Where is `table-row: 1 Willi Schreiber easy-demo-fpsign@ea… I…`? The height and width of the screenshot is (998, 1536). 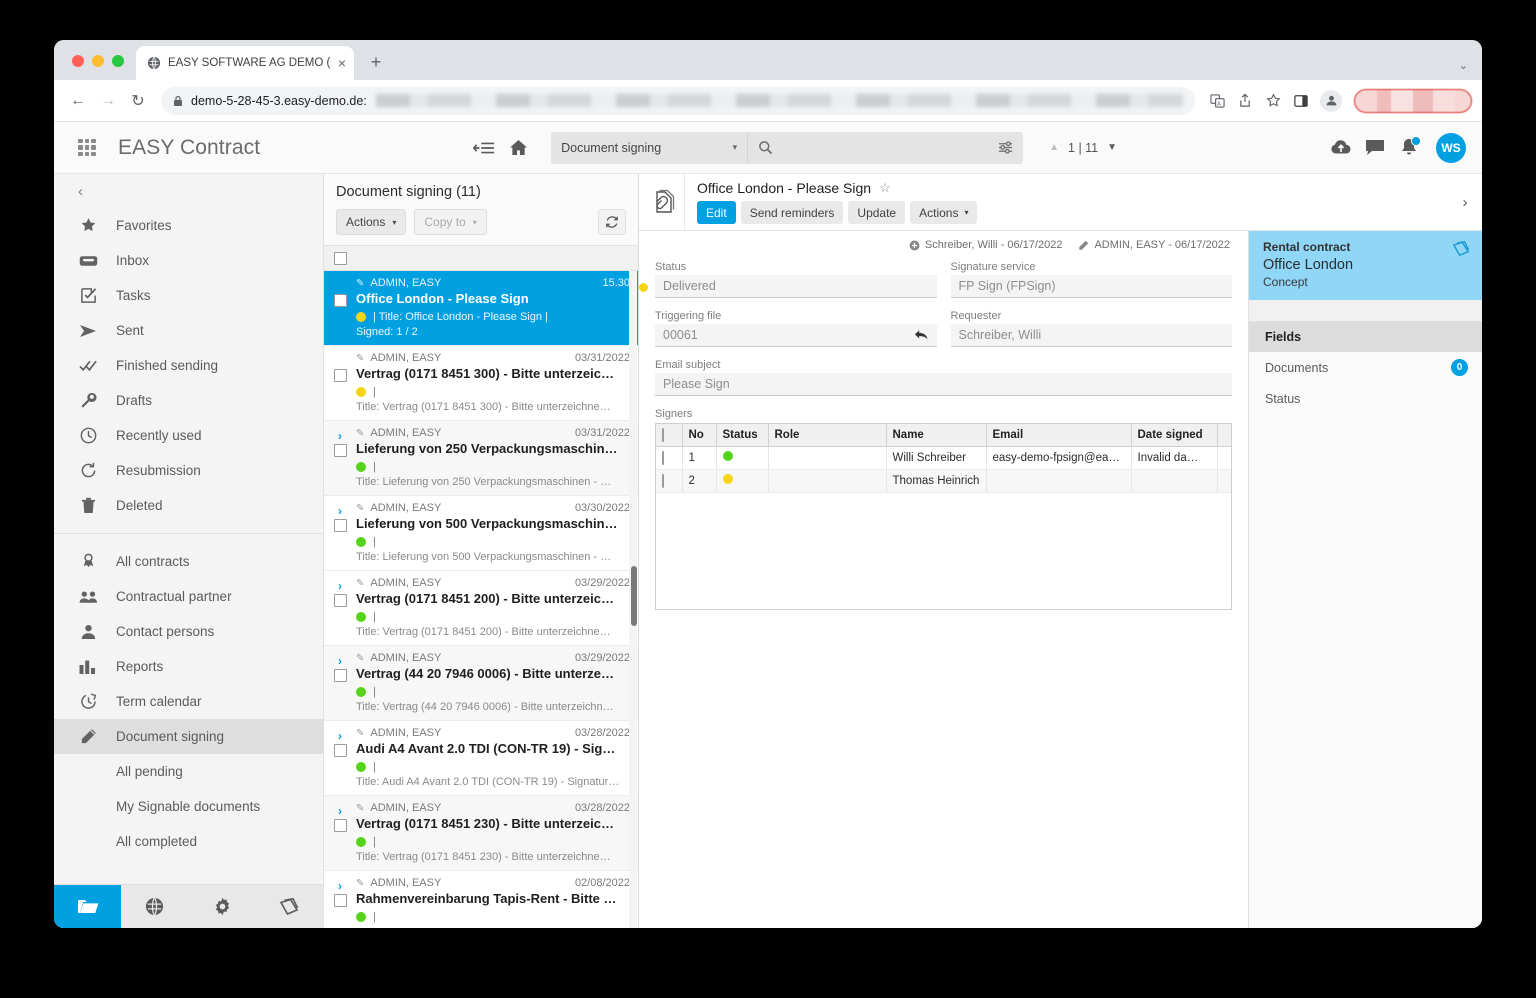
table-row: 1 Willi Schreiber easy-demo-fpsign@ea… I… is located at coordinates (943, 458).